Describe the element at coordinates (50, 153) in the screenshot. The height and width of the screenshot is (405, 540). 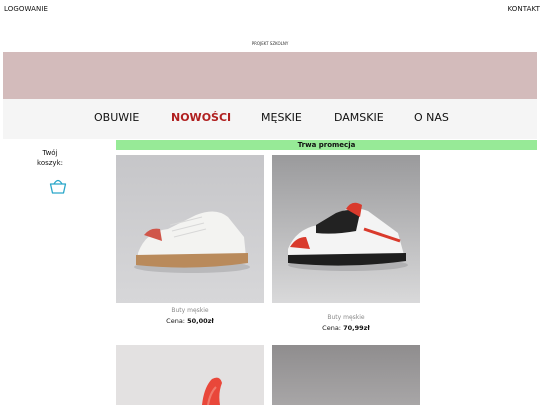
I see `cart-label-line1: Twój` at that location.